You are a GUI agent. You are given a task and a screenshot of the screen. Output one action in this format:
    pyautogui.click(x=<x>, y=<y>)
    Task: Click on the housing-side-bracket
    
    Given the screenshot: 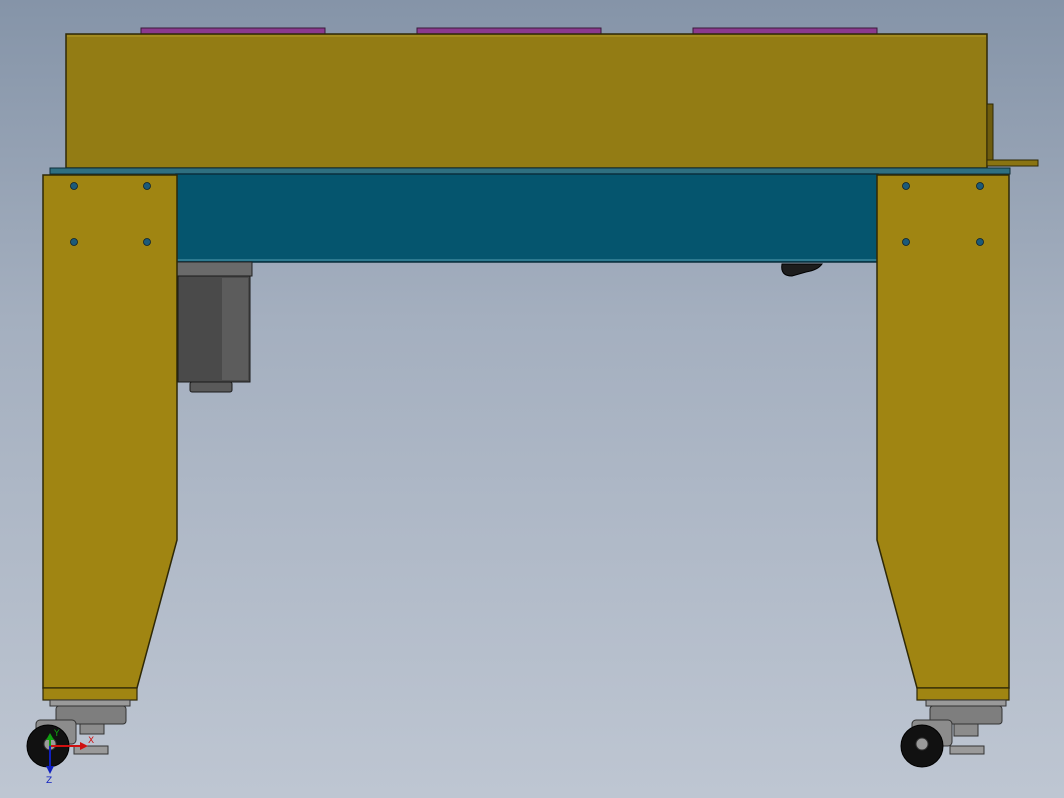 What is the action you would take?
    pyautogui.click(x=990, y=134)
    